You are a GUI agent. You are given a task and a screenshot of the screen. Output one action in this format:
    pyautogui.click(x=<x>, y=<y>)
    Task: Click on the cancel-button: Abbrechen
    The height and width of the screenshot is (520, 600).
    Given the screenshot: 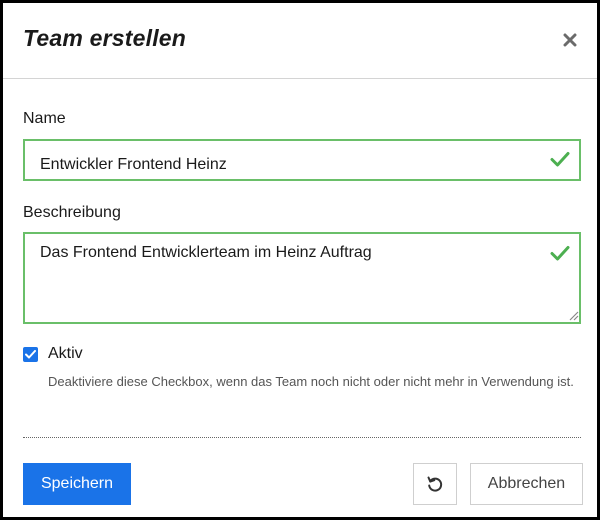 What is the action you would take?
    pyautogui.click(x=526, y=484)
    